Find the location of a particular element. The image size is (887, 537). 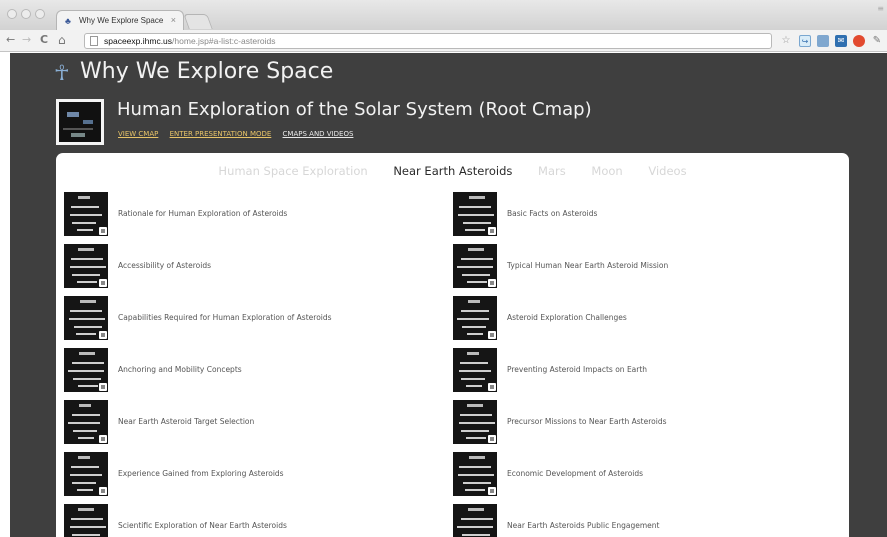

list-item-label: Anchoring and Mobility Concepts is located at coordinates (180, 369).